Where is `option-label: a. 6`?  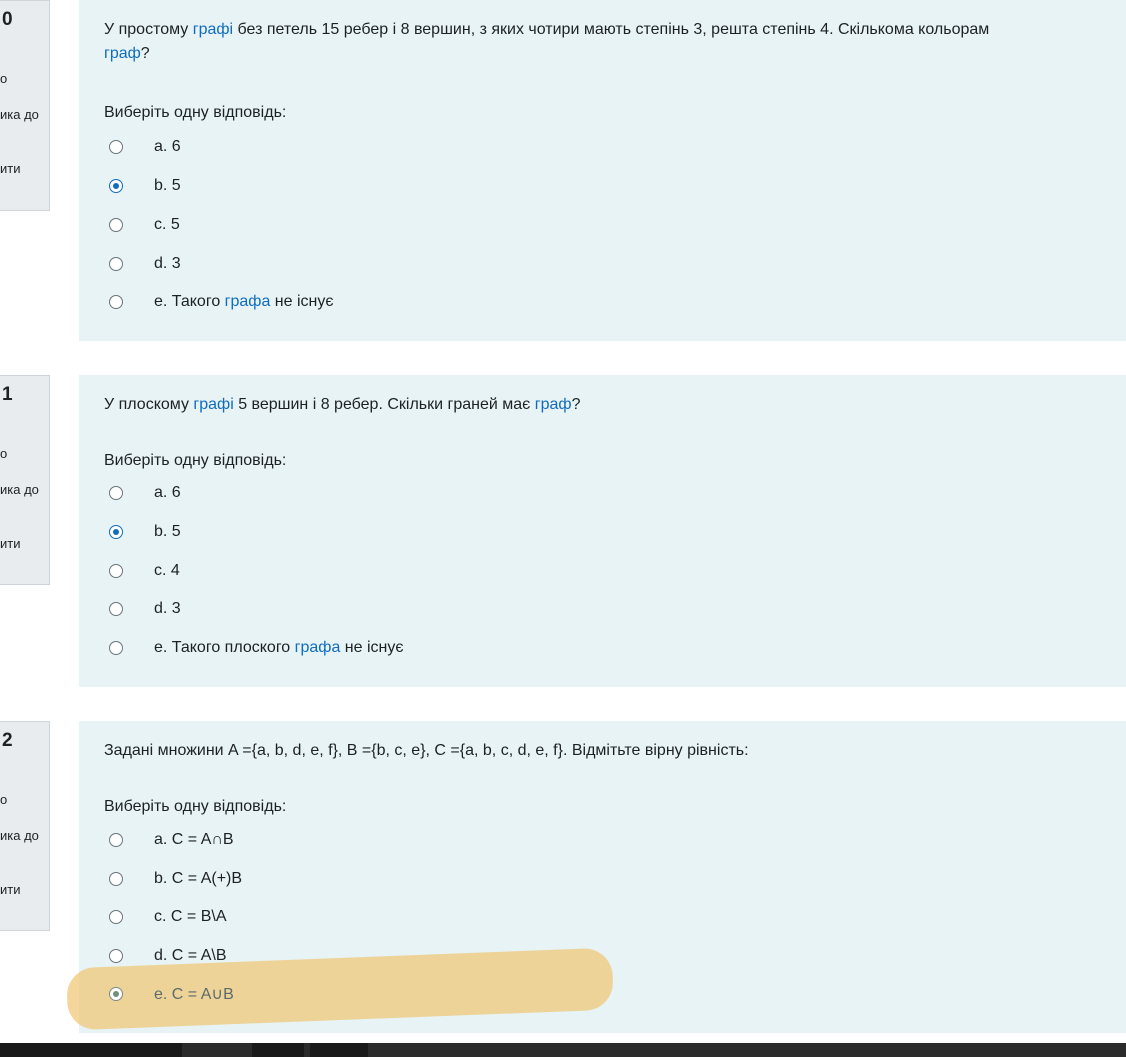 option-label: a. 6 is located at coordinates (167, 147).